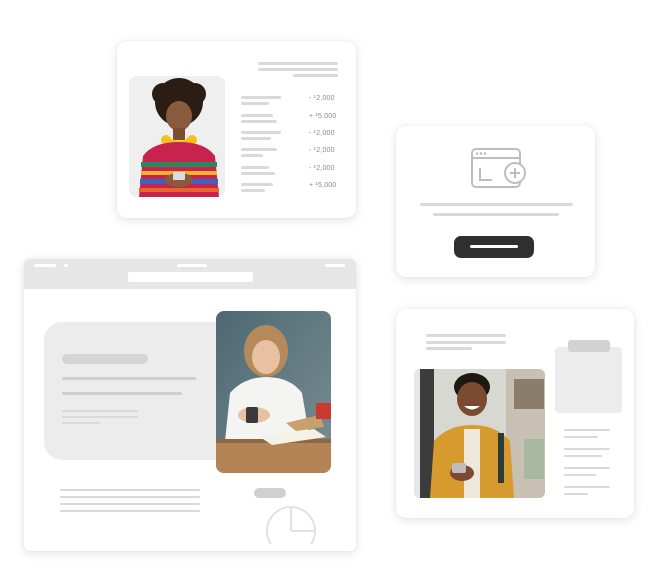 The image size is (653, 576). I want to click on woman-headphones-image, so click(177, 136).